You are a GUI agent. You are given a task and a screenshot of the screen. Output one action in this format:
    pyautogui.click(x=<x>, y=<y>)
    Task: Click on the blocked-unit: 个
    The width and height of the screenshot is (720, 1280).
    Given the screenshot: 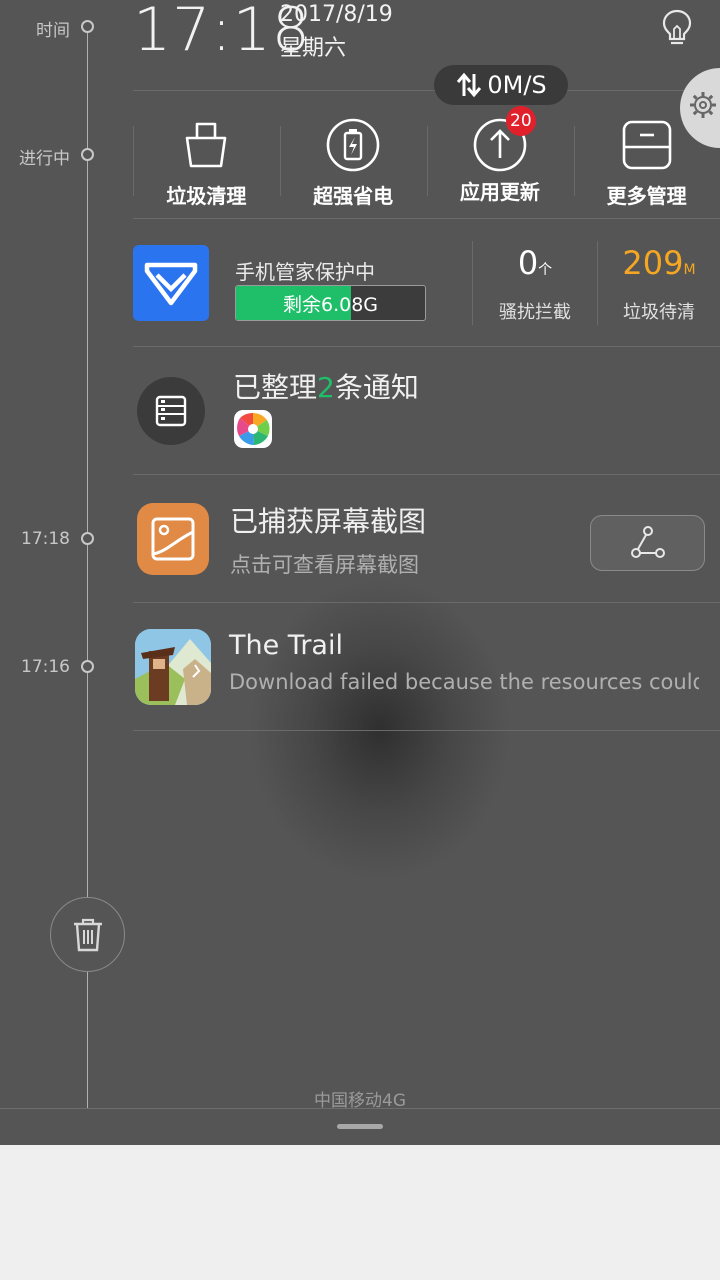 What is the action you would take?
    pyautogui.click(x=545, y=270)
    